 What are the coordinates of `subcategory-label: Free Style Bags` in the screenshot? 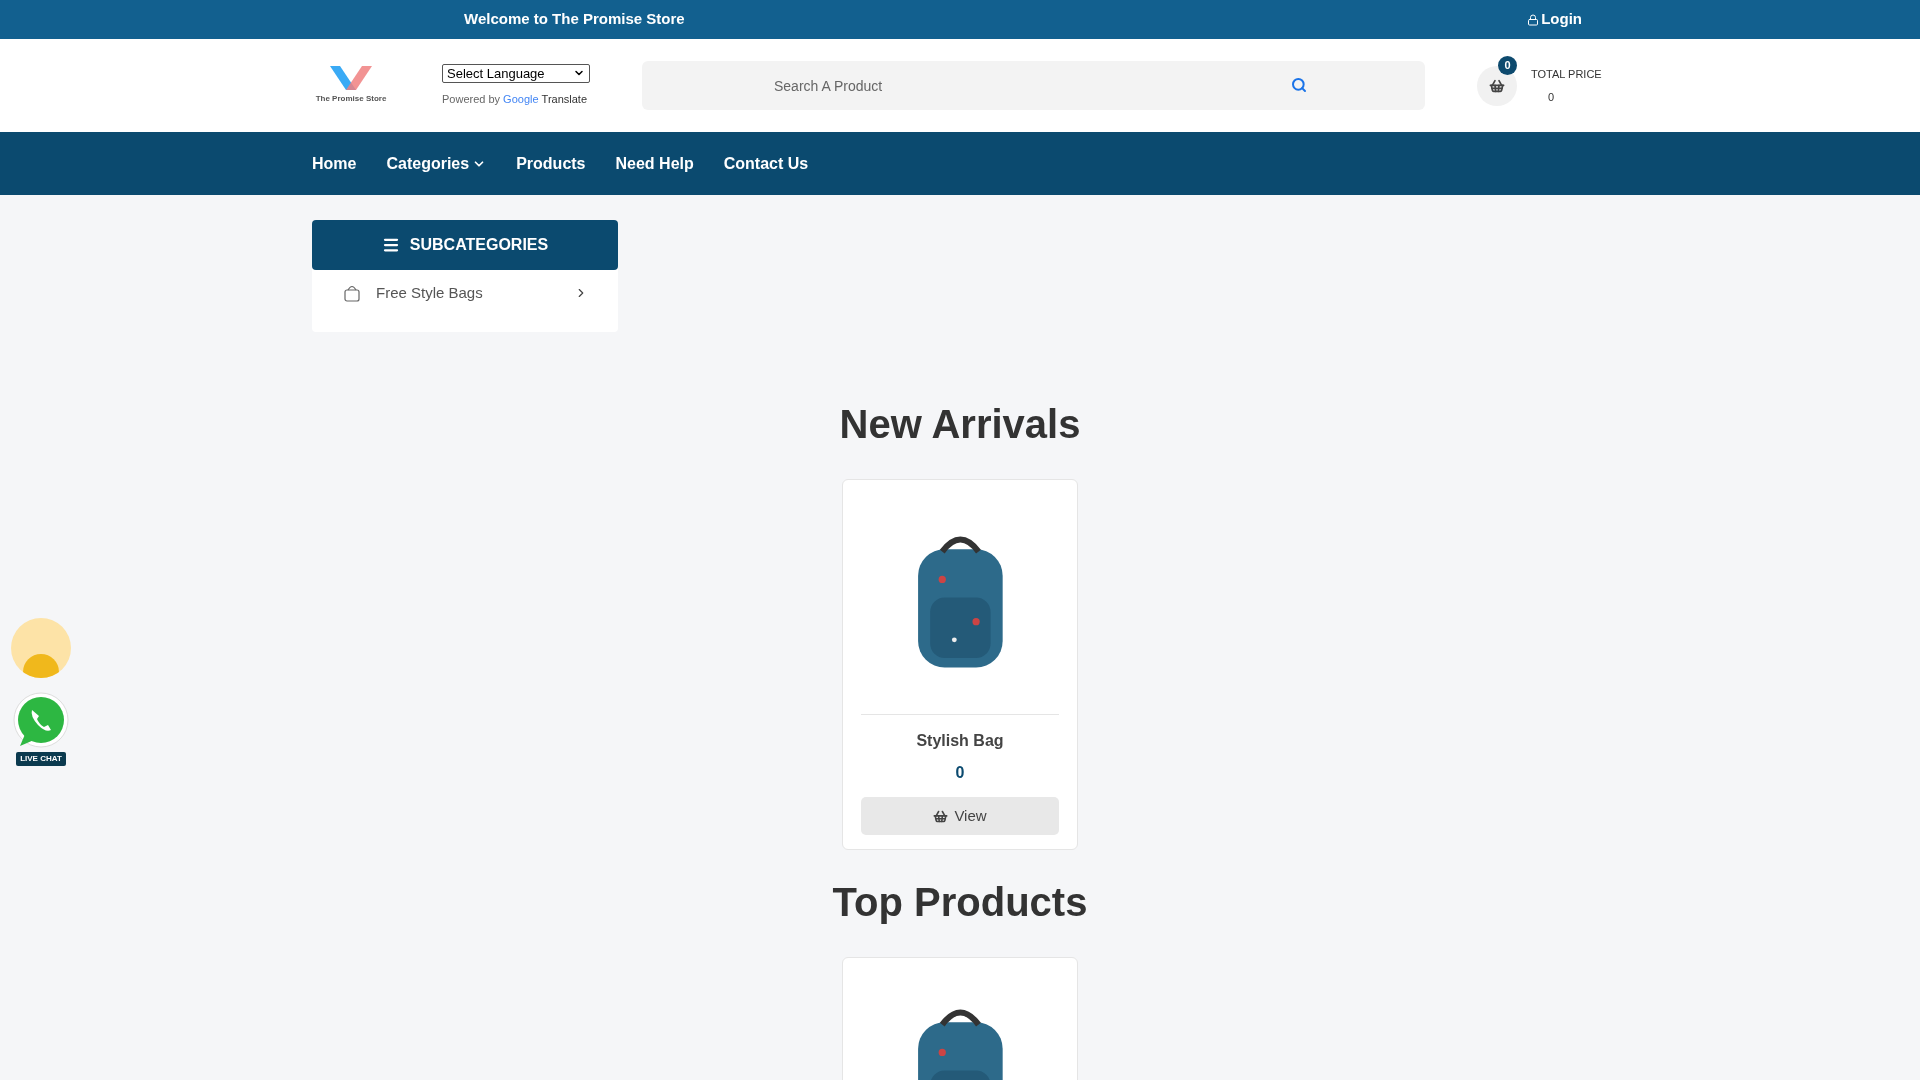 It's located at (430, 292).